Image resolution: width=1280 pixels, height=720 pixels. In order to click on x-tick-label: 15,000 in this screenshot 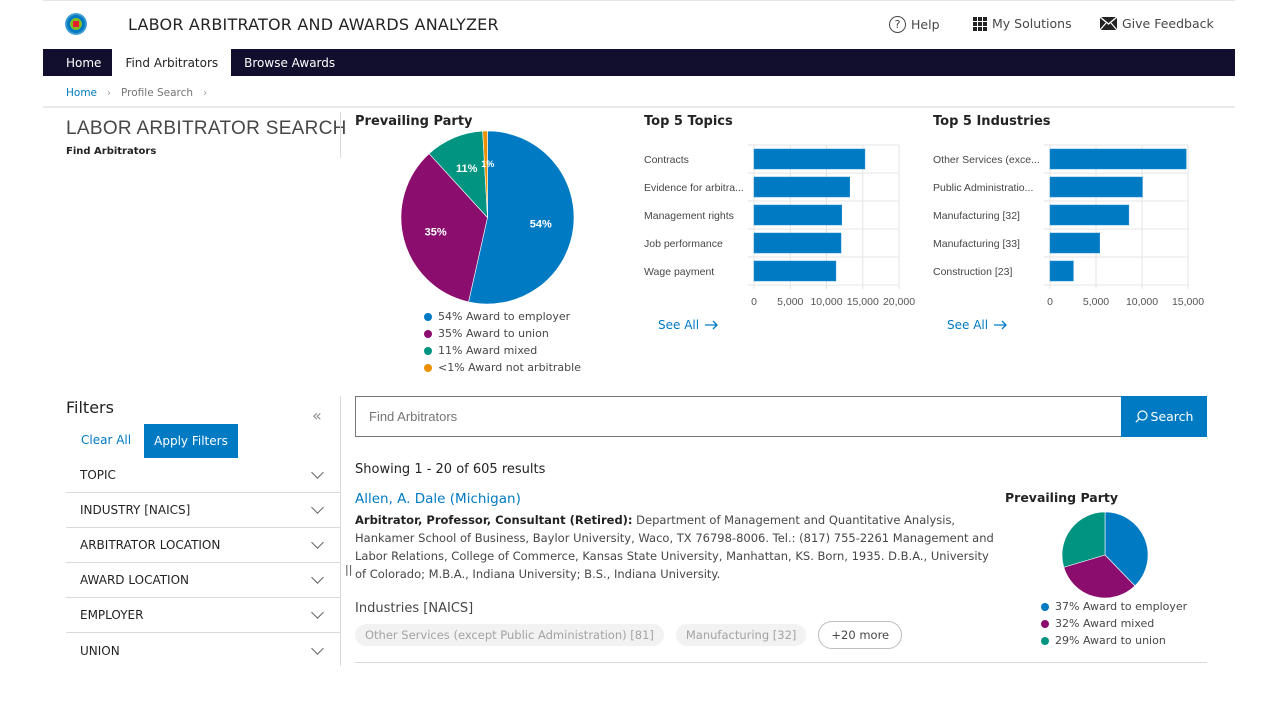, I will do `click(1188, 302)`.